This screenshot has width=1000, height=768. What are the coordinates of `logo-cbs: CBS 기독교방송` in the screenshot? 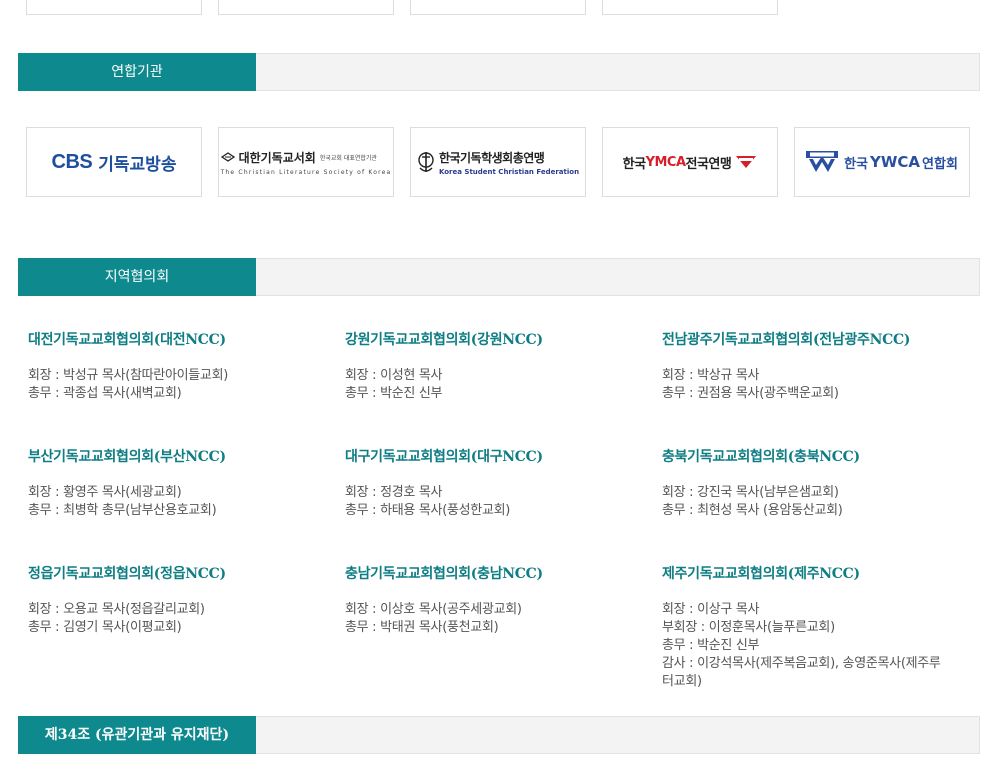 It's located at (114, 162).